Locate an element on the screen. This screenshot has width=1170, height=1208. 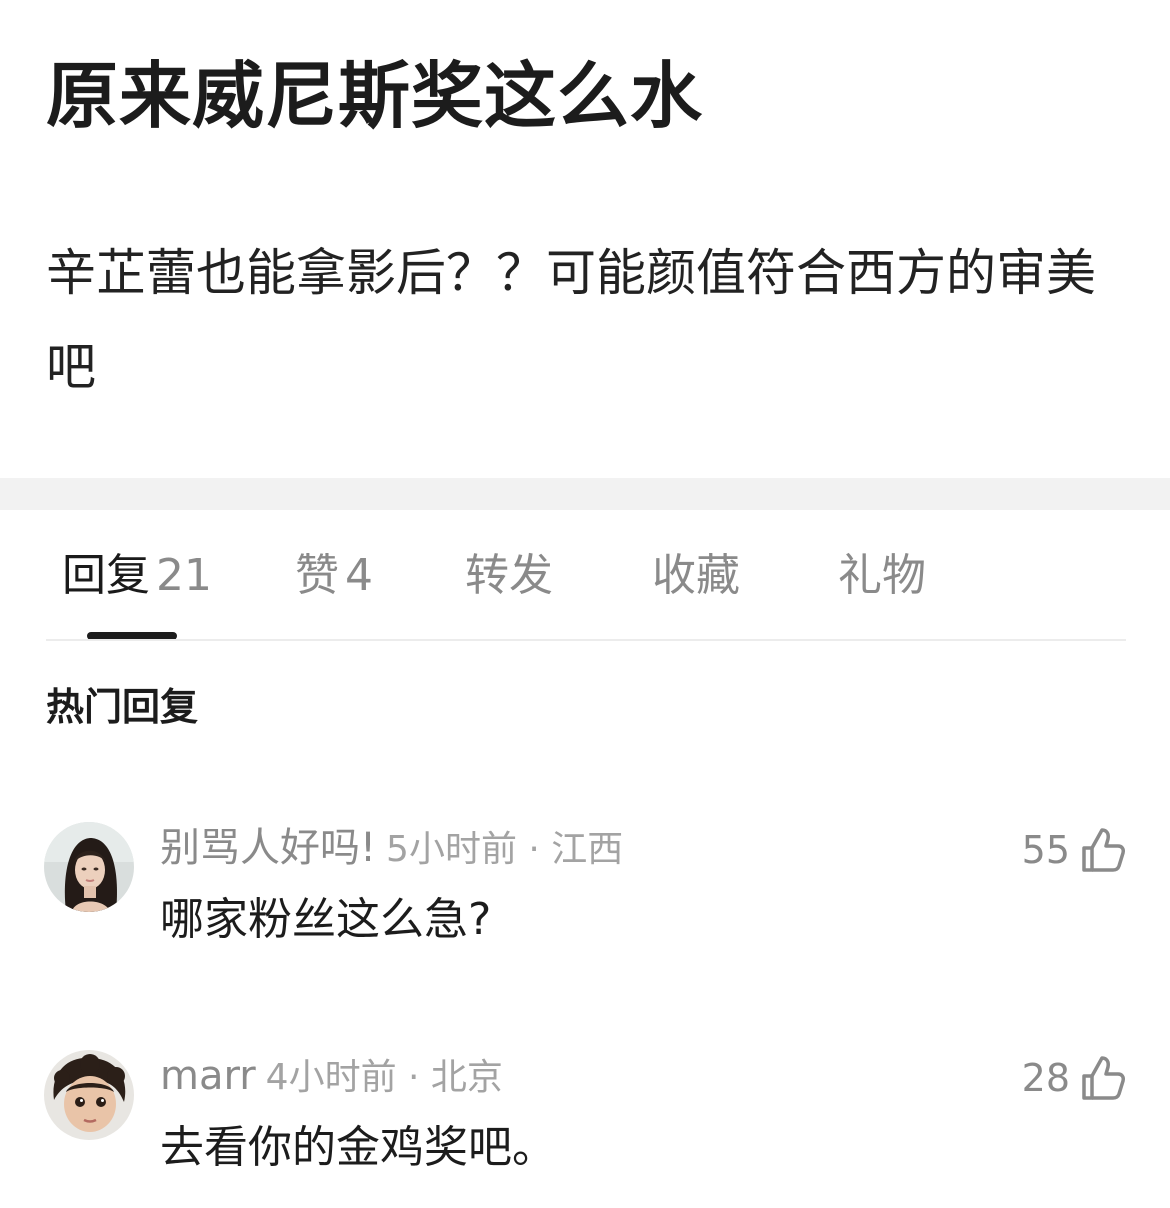
tab-favorites: 收藏 is located at coordinates (696, 576).